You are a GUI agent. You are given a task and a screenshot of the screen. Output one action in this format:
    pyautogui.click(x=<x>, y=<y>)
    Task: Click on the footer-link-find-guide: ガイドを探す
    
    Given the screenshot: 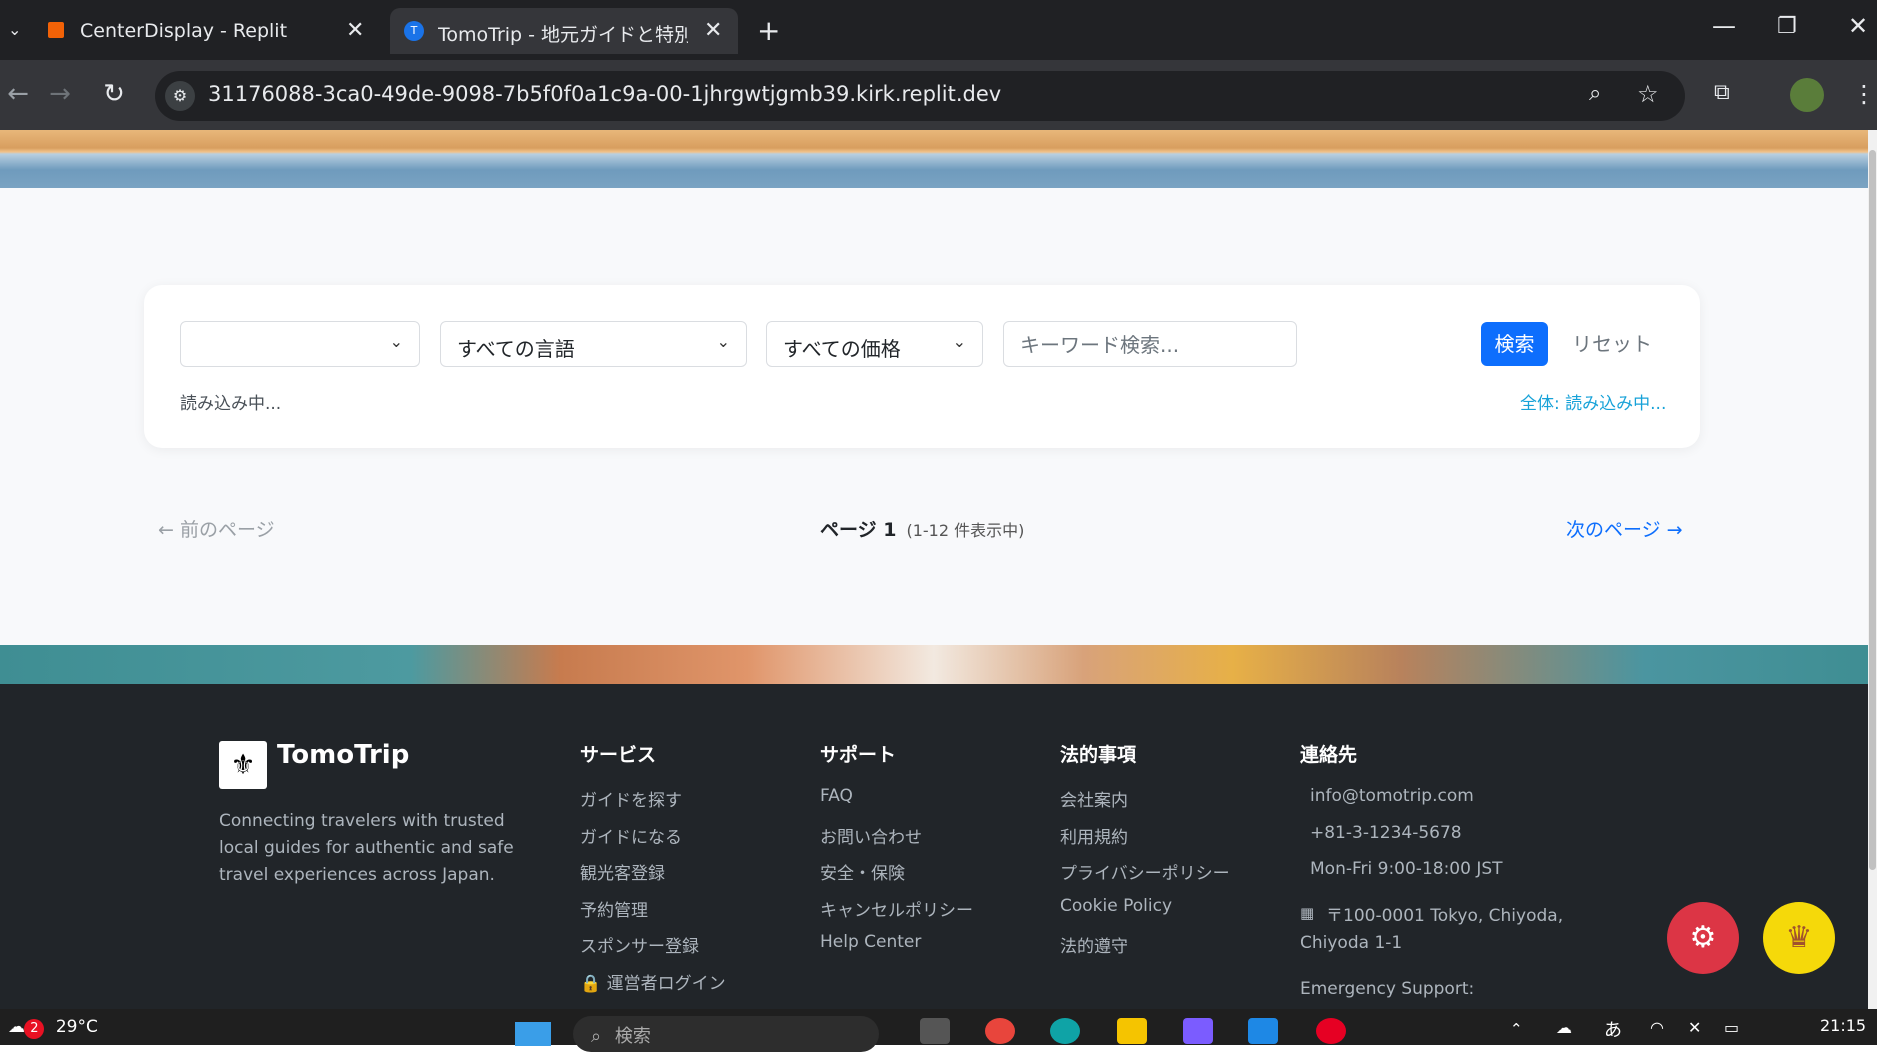 What is the action you would take?
    pyautogui.click(x=631, y=798)
    